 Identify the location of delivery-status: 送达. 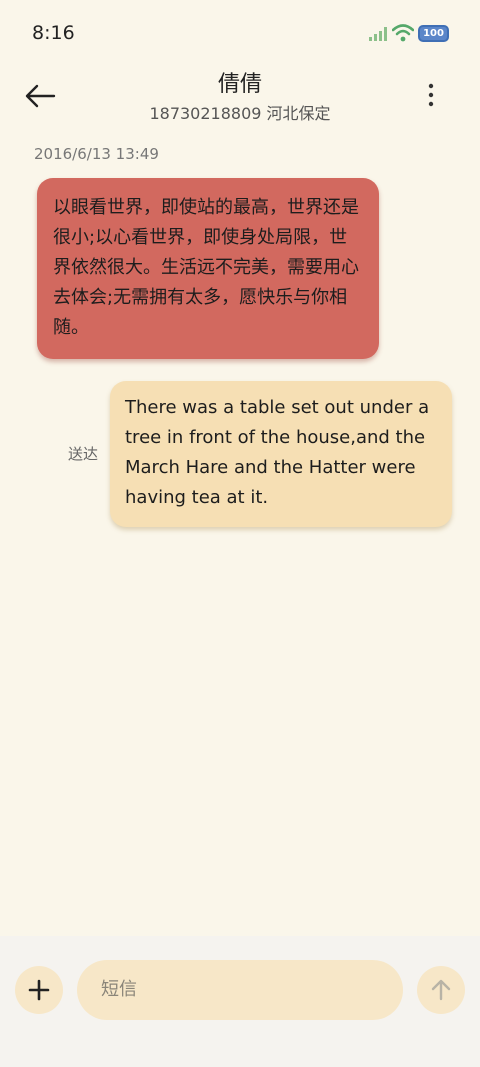
(83, 454).